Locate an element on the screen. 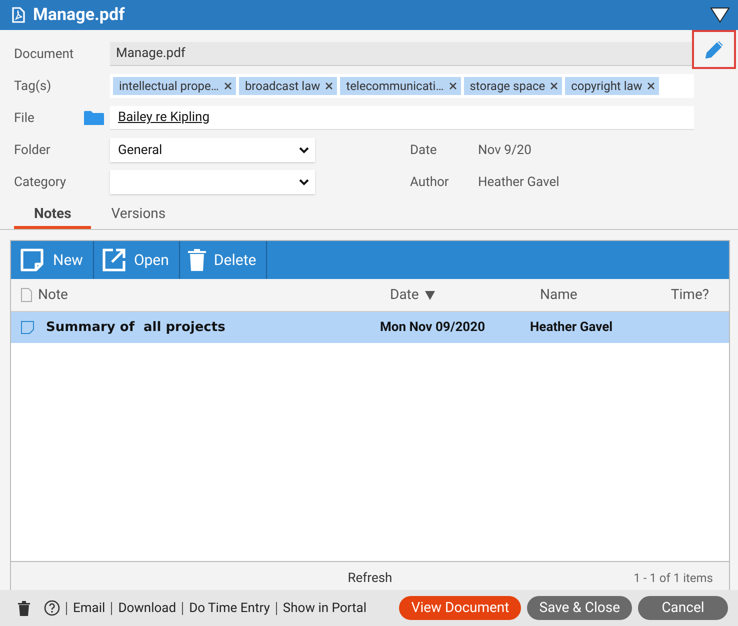 This screenshot has height=626, width=738. pdf-file-icon is located at coordinates (18, 15).